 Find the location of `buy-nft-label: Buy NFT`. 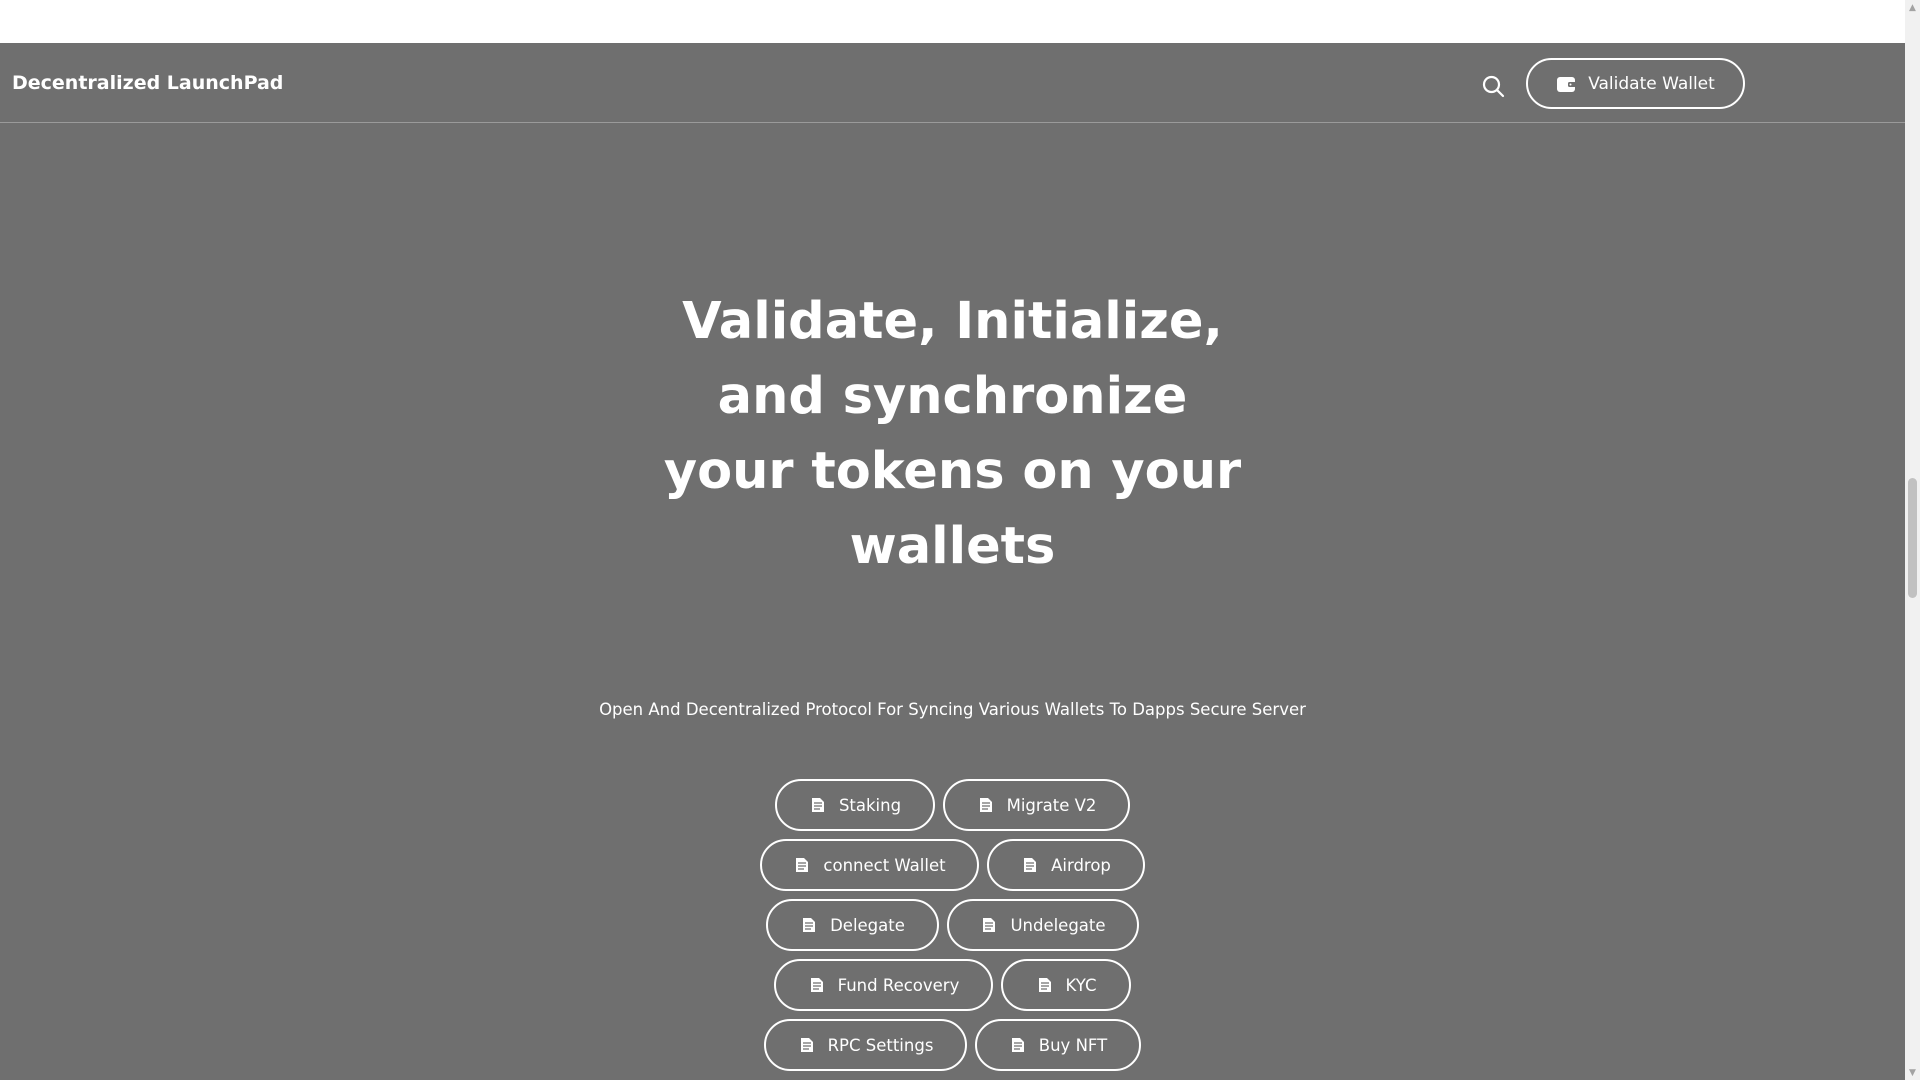

buy-nft-label: Buy NFT is located at coordinates (1073, 1045).